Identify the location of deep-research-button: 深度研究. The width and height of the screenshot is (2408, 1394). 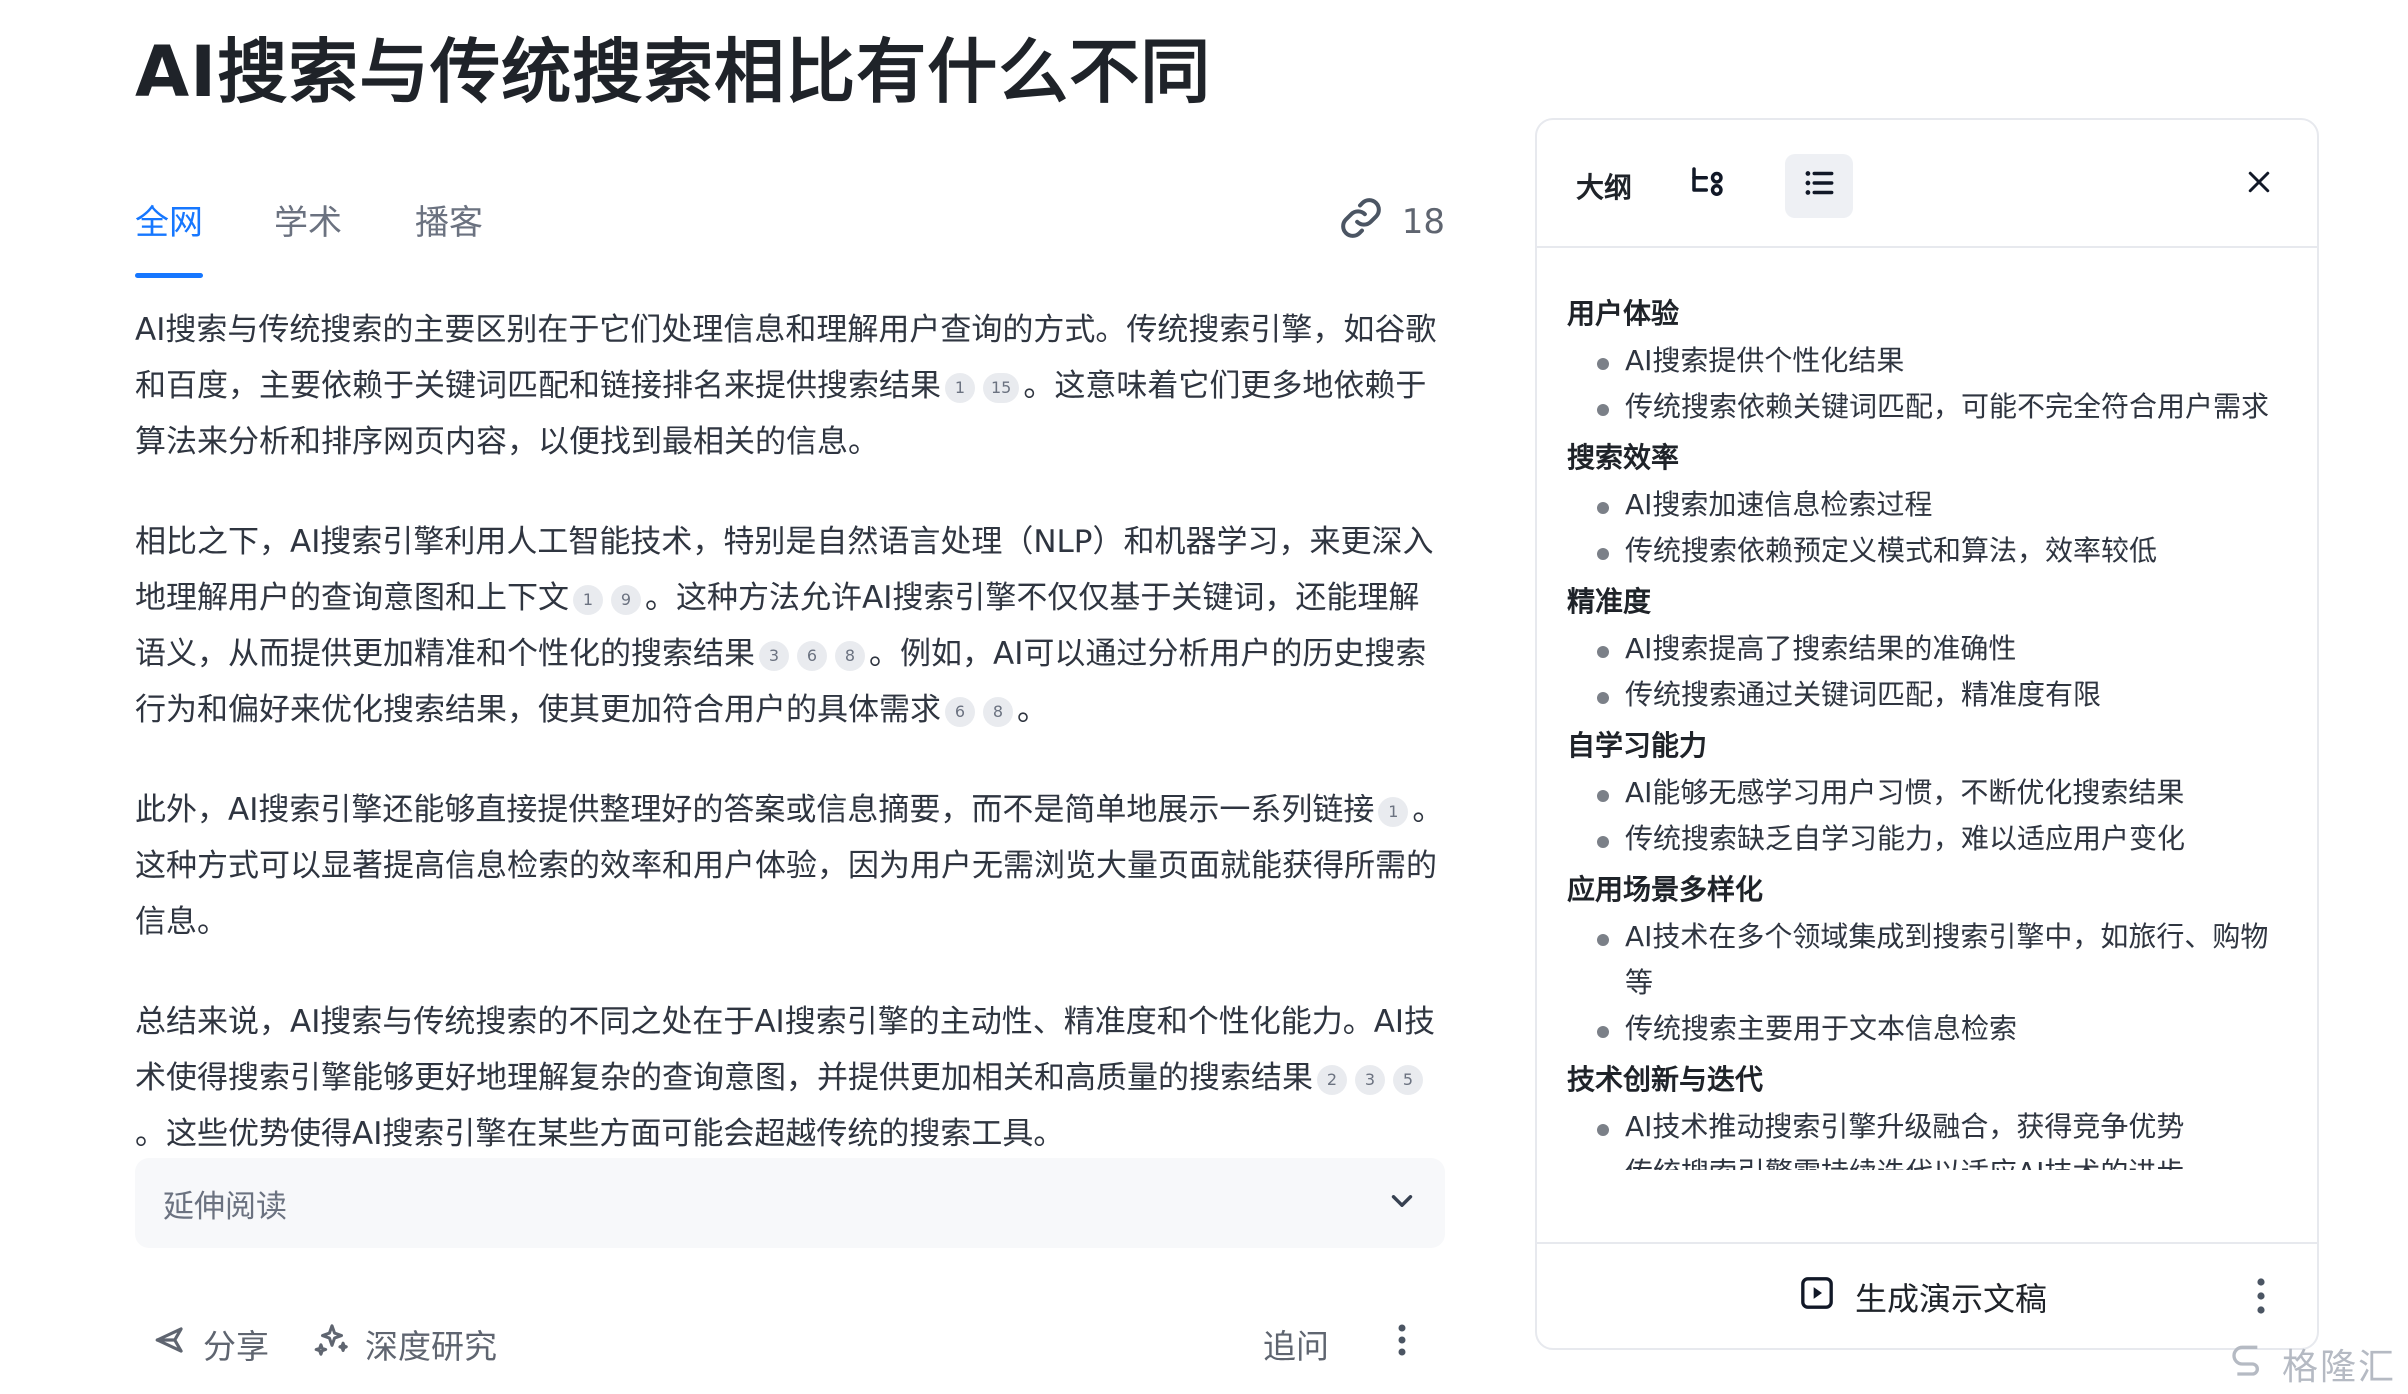
(405, 1344).